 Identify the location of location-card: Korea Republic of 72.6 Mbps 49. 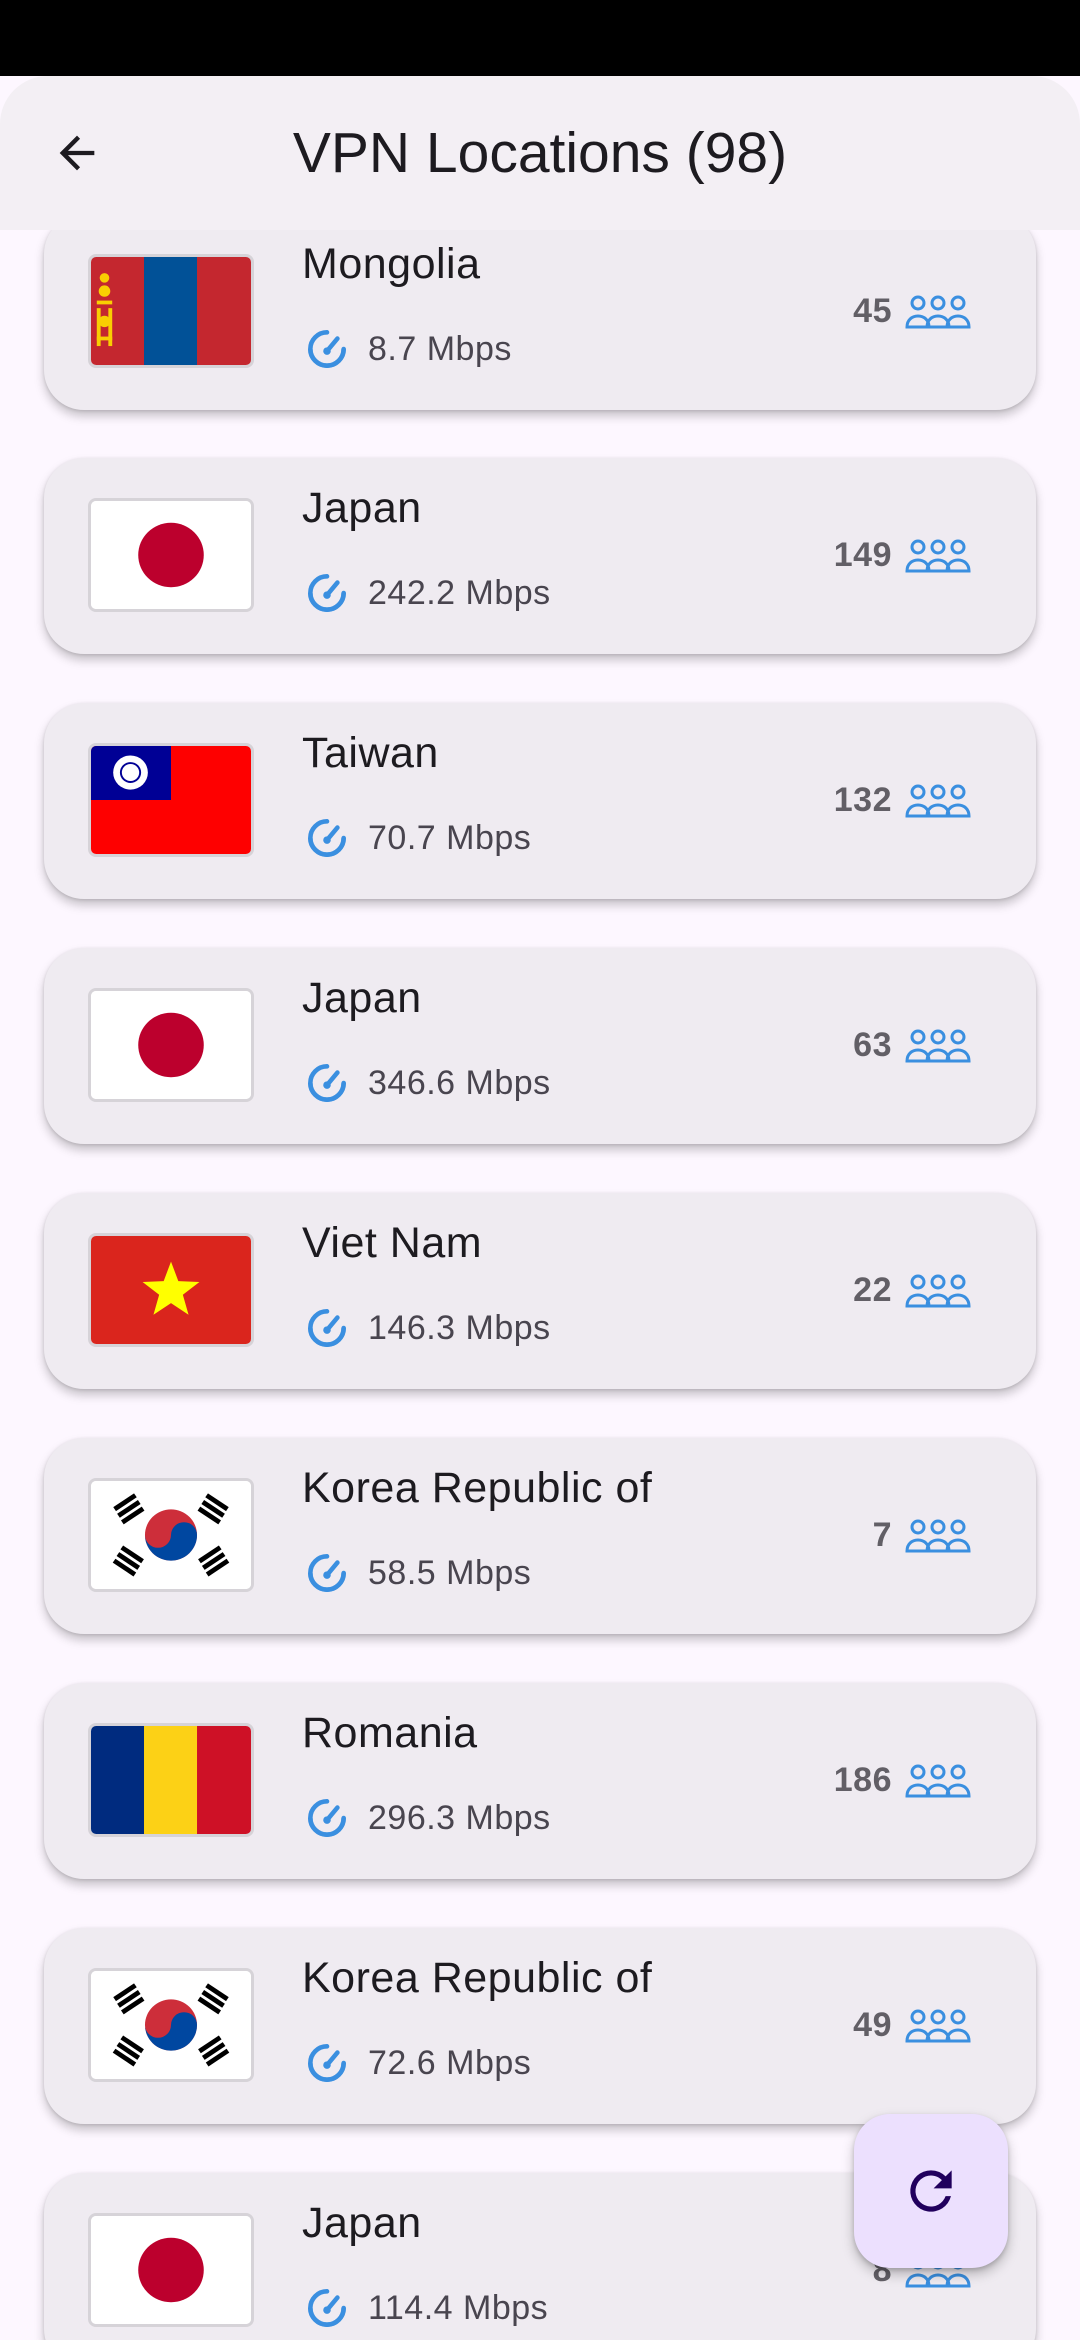
(540, 2026).